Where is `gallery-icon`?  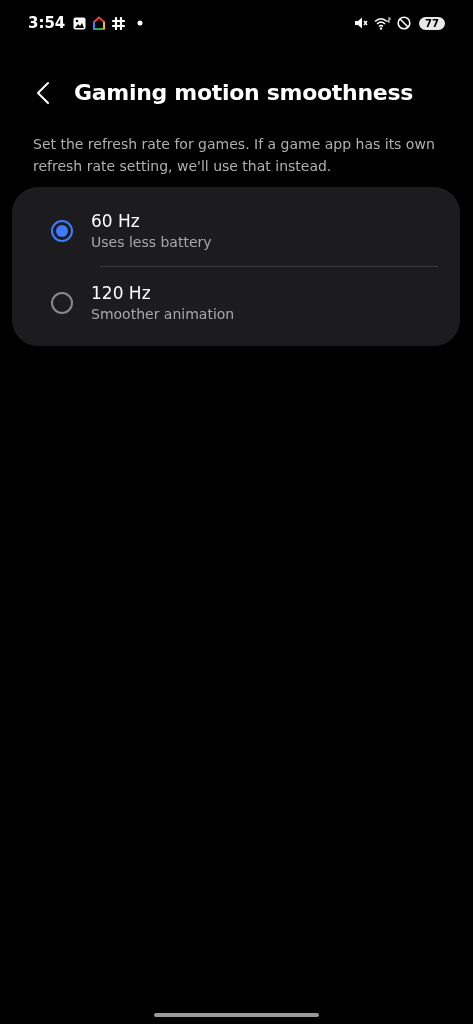 gallery-icon is located at coordinates (80, 23).